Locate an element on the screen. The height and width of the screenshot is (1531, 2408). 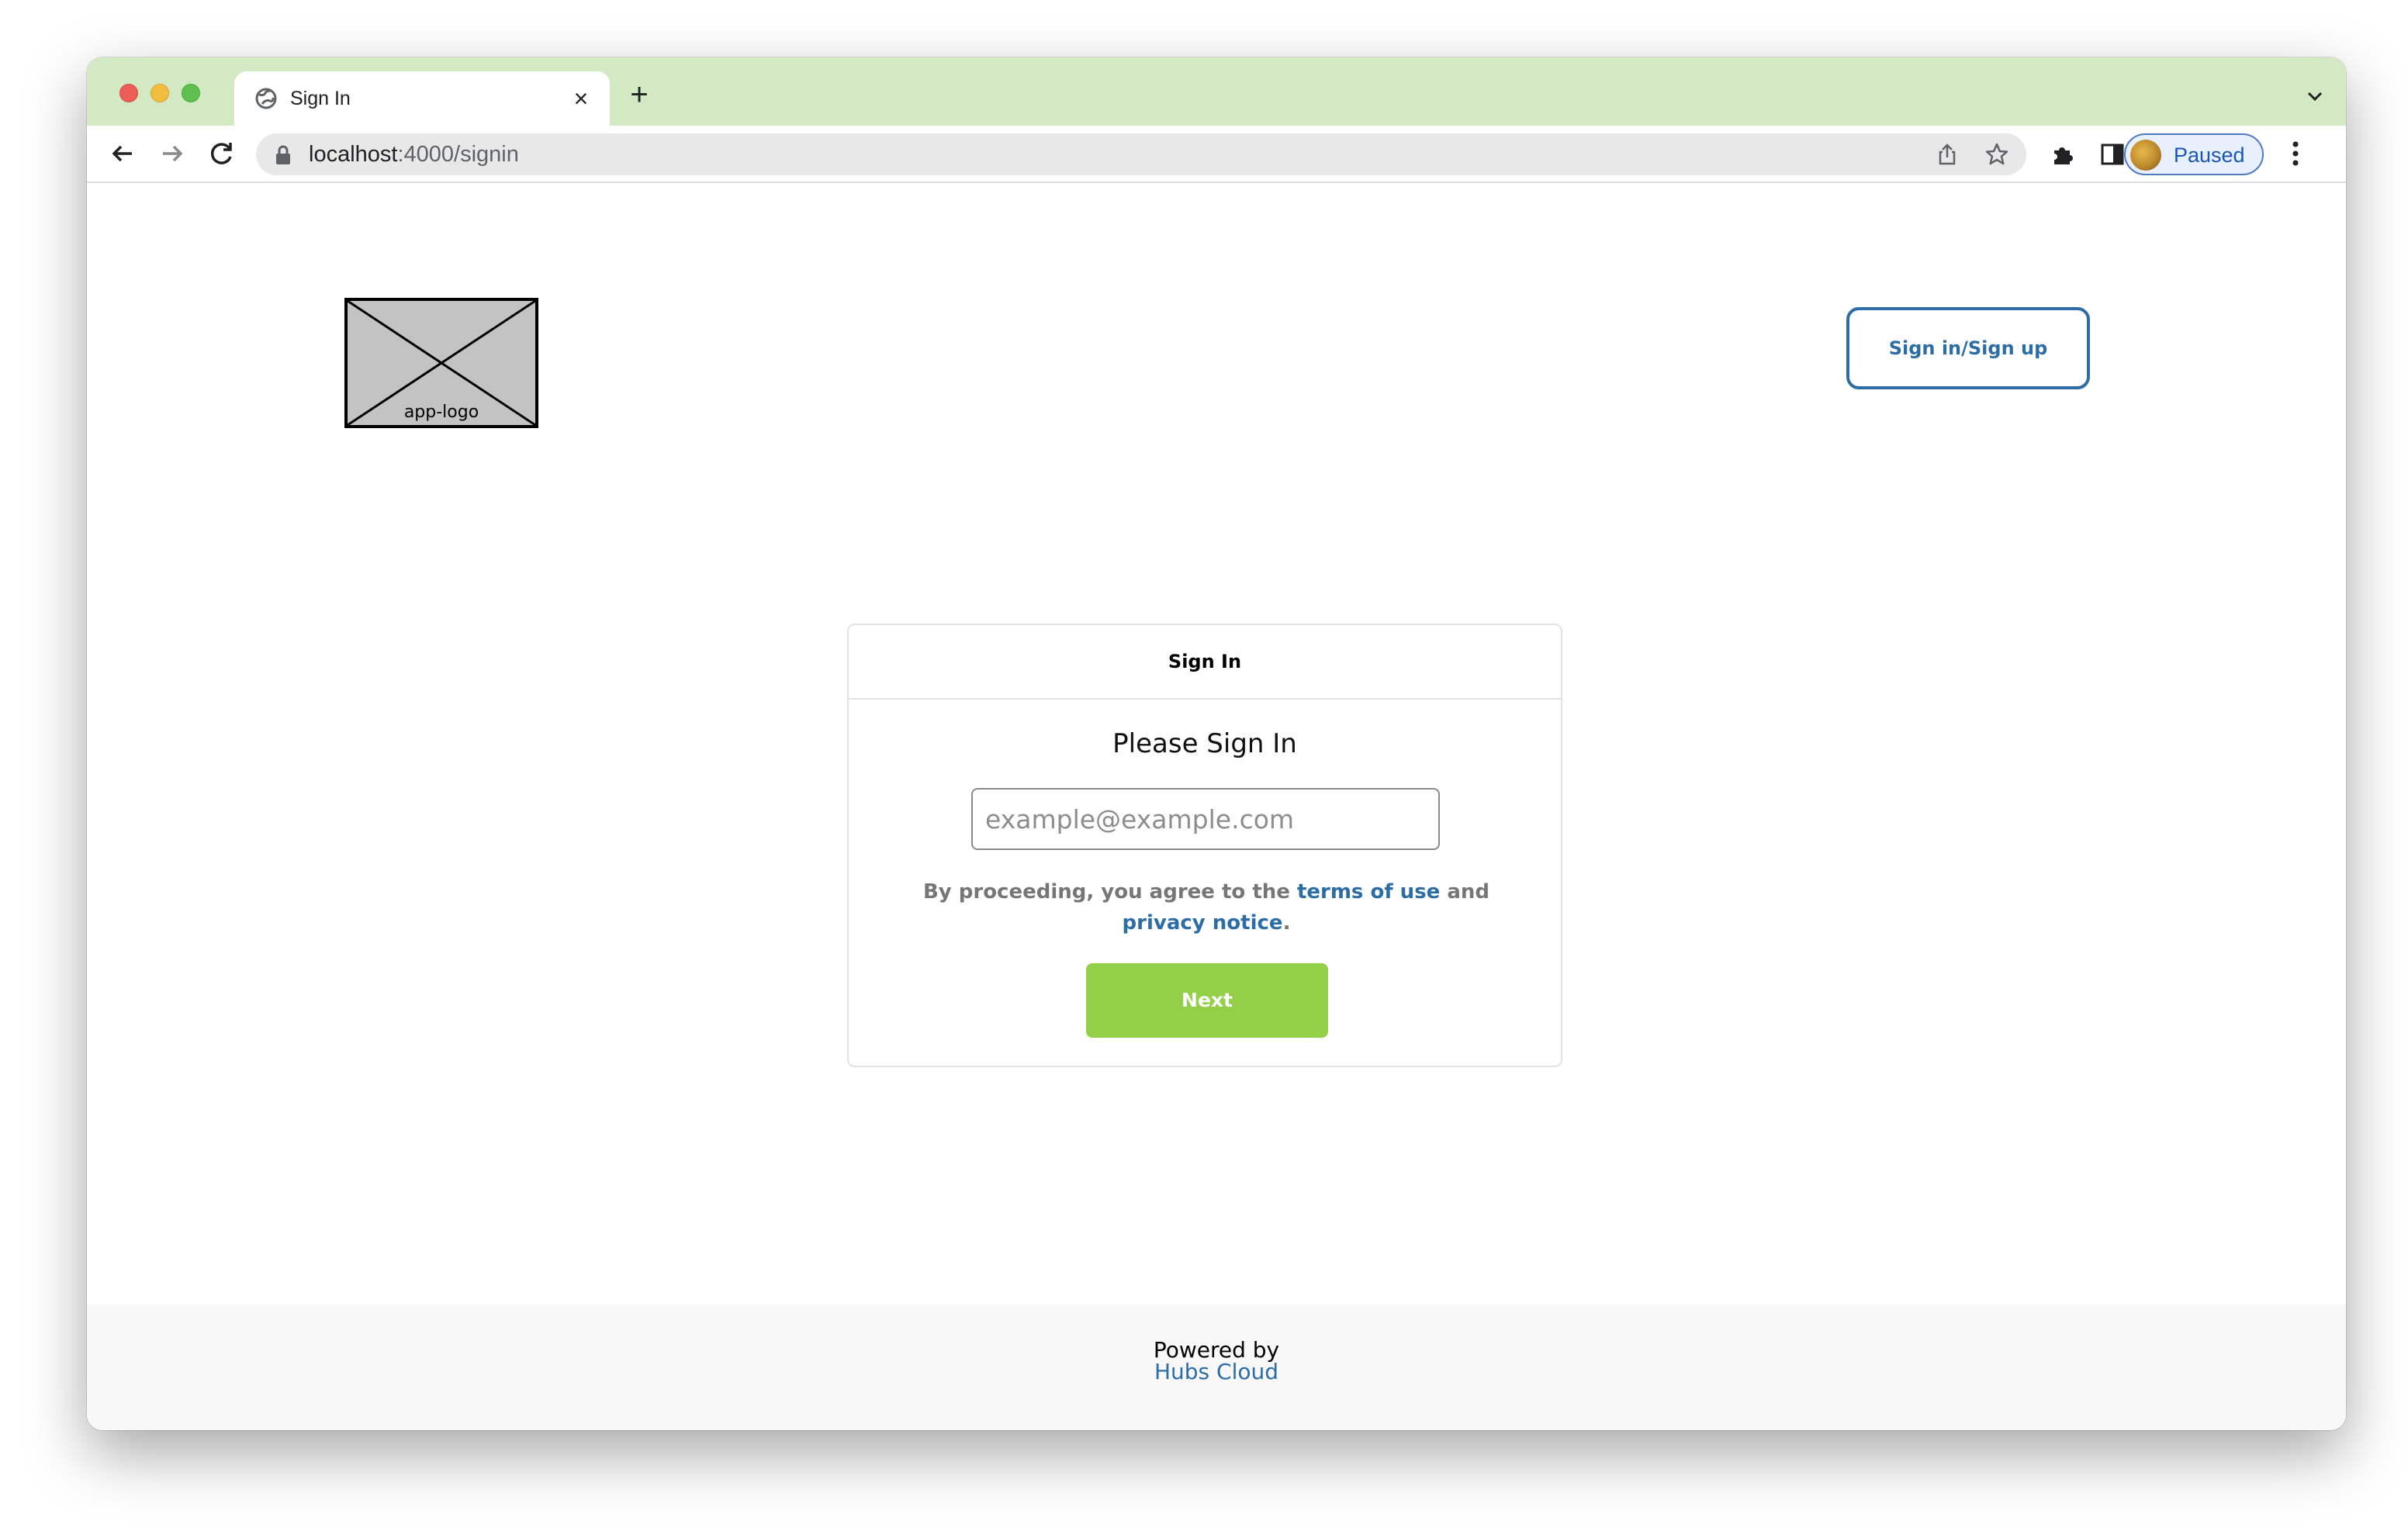
hubs-cloud-link: Hubs Cloud is located at coordinates (1216, 1372).